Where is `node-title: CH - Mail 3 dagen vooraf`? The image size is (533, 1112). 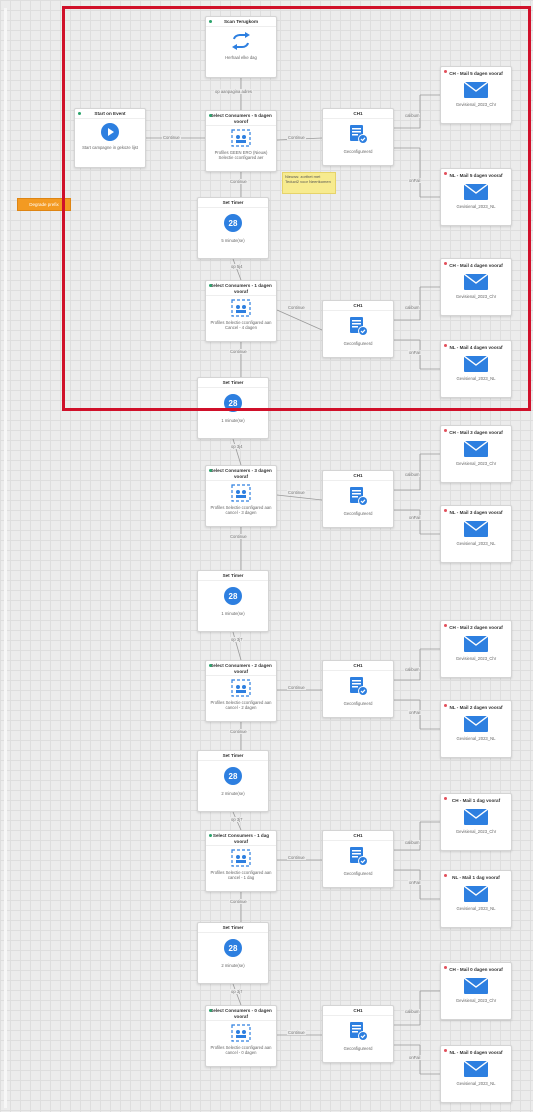 node-title: CH - Mail 3 dagen vooraf is located at coordinates (476, 432).